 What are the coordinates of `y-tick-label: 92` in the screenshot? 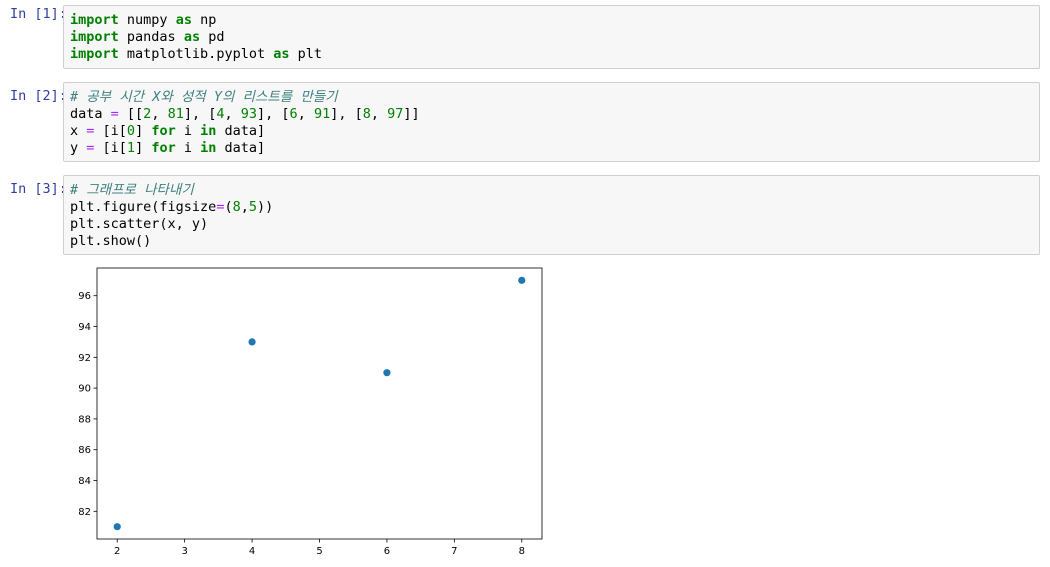 It's located at (84, 358).